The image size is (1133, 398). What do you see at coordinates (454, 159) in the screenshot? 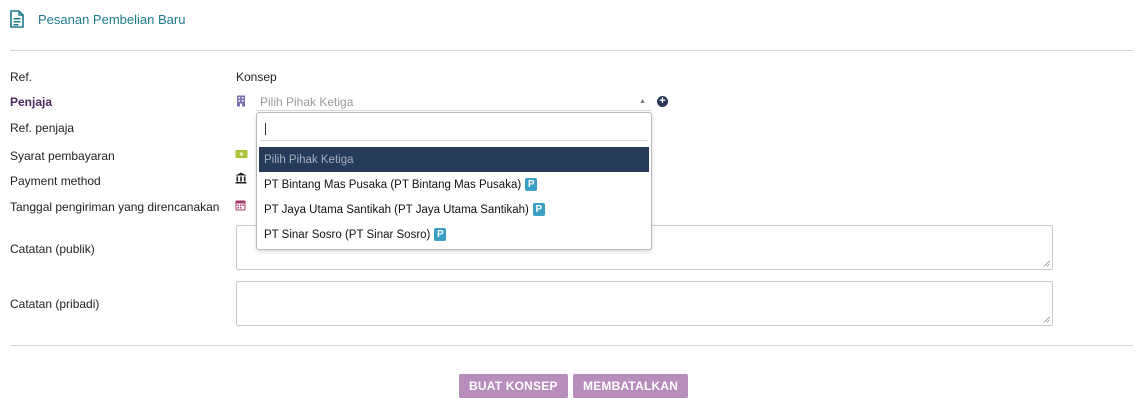
I see `dropdown-option: Pilih Pihak Ketiga` at bounding box center [454, 159].